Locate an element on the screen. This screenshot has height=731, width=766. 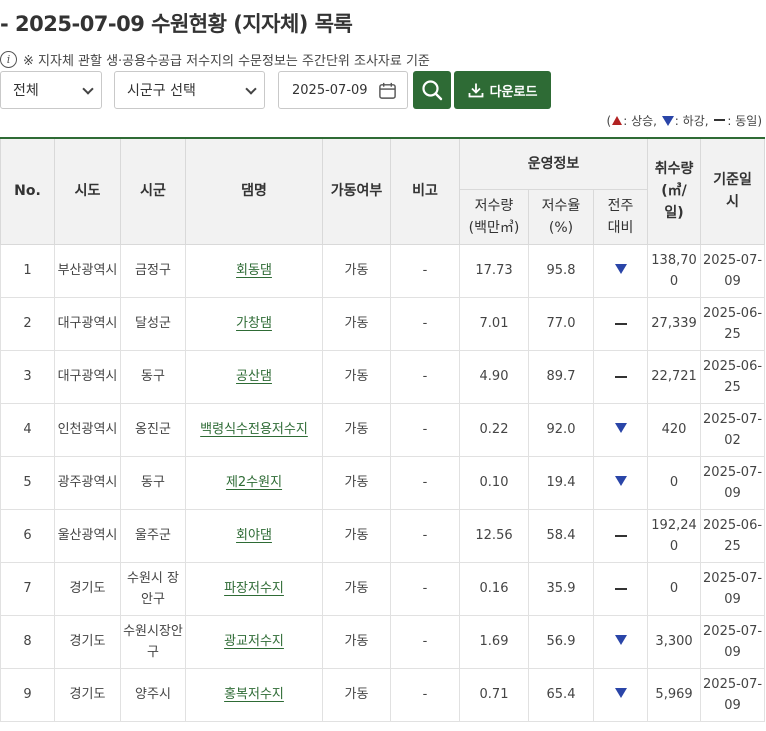
cell-rate: 58.4 is located at coordinates (561, 535).